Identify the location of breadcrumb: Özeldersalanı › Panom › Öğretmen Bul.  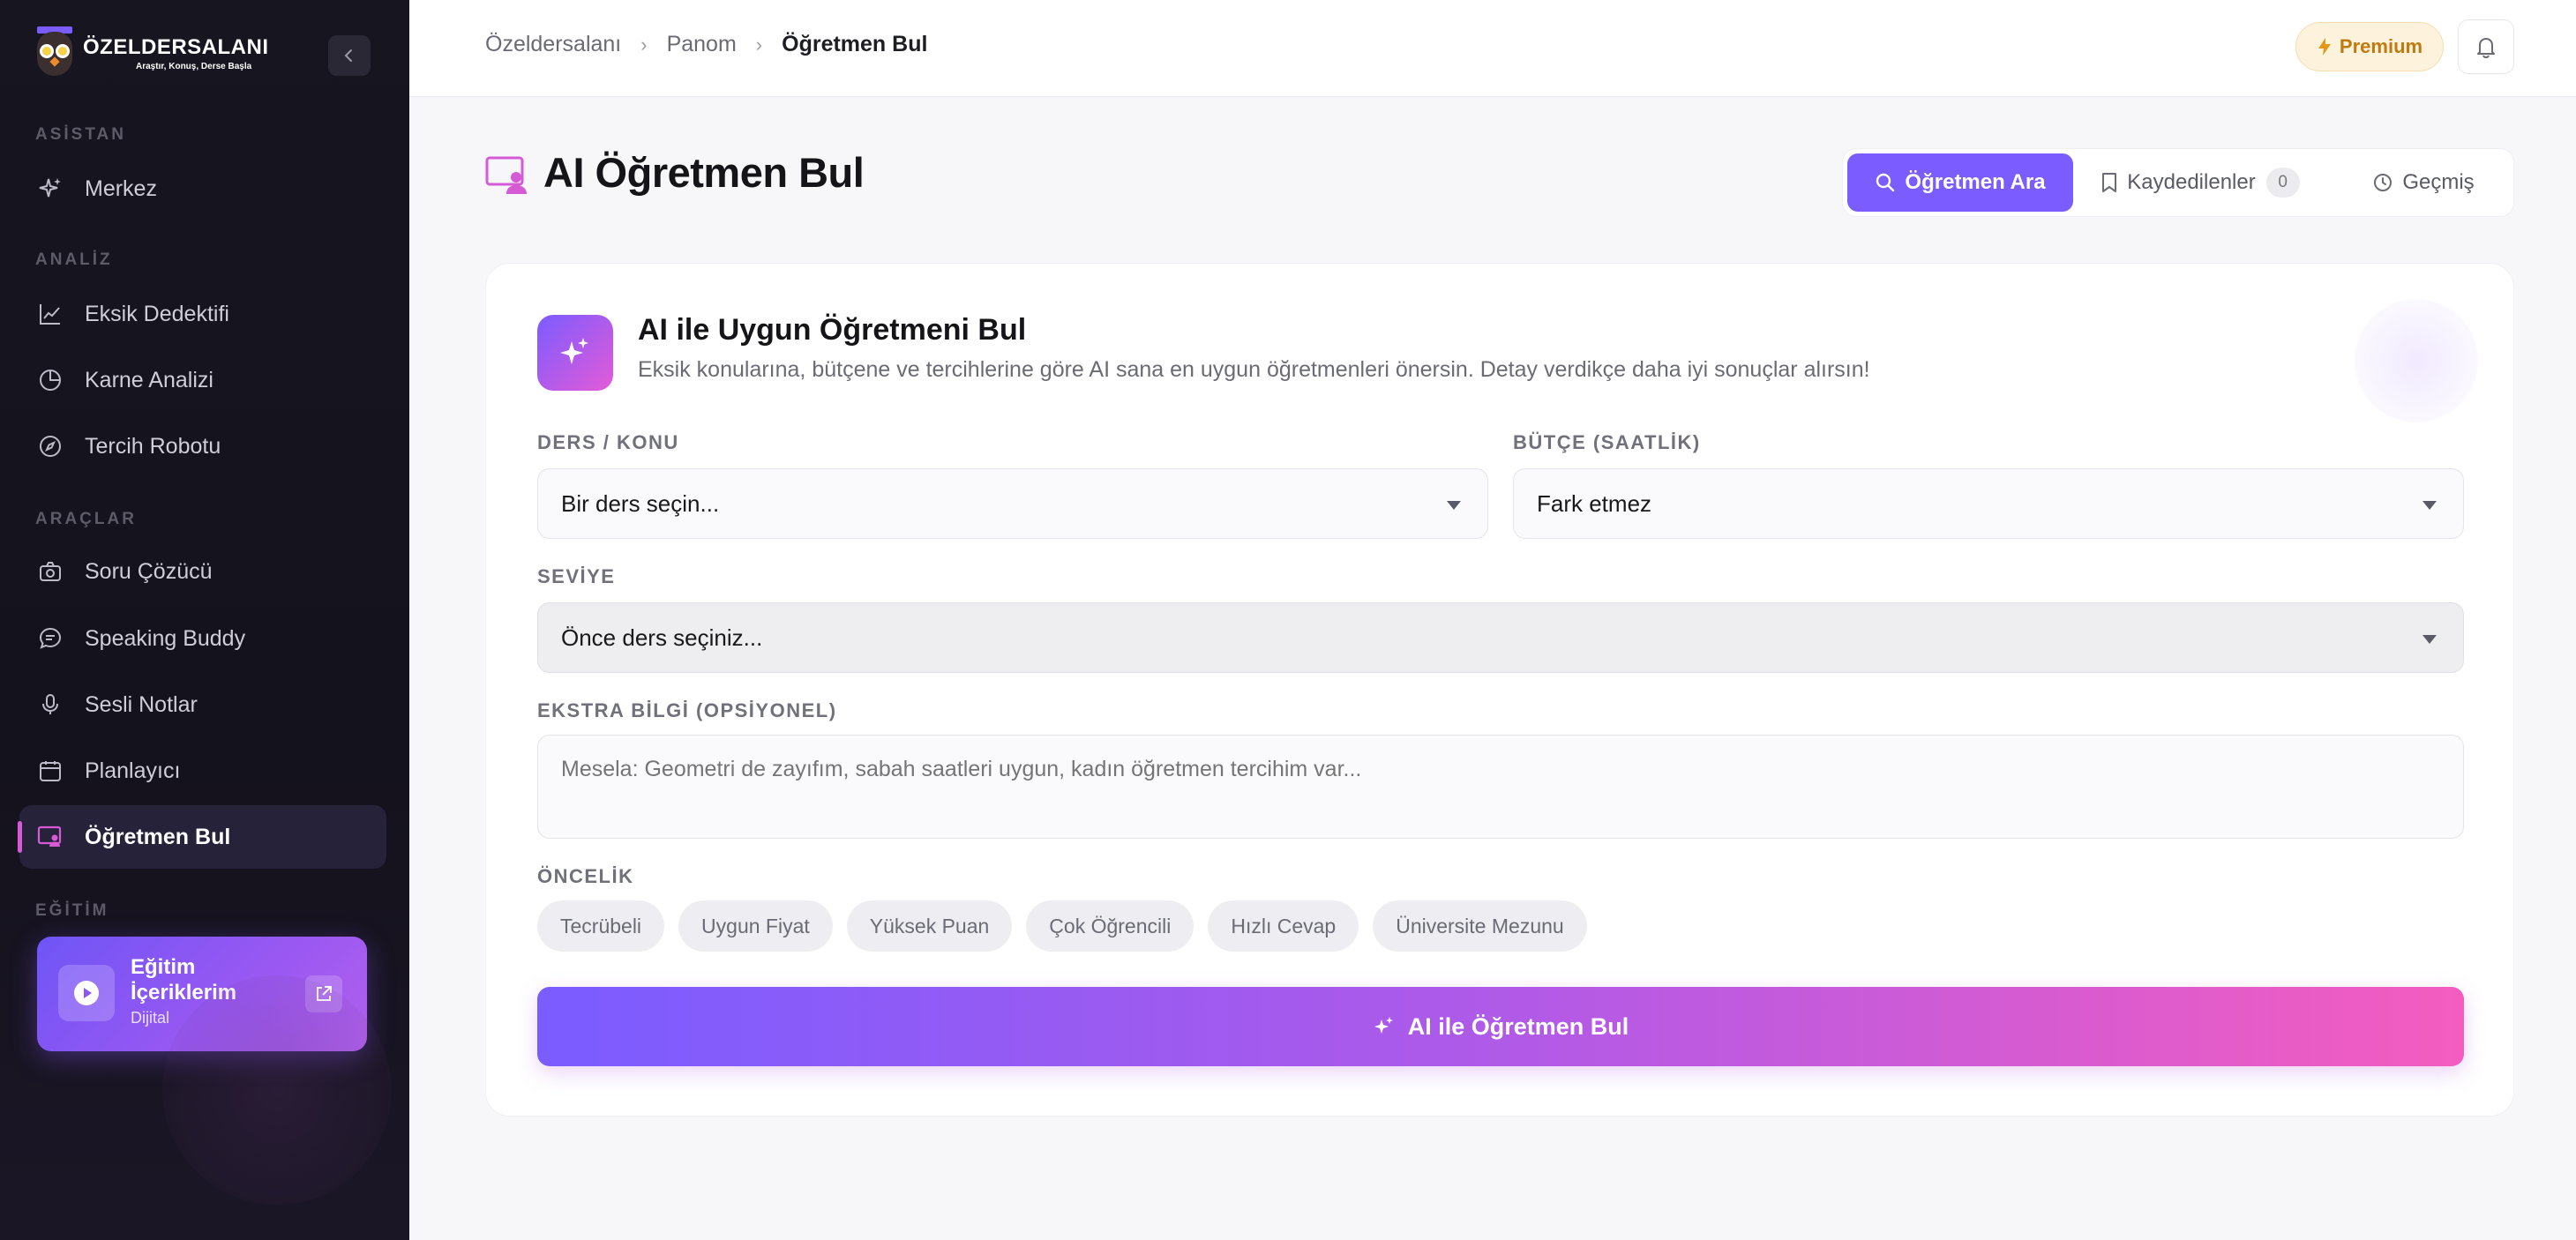
(706, 44).